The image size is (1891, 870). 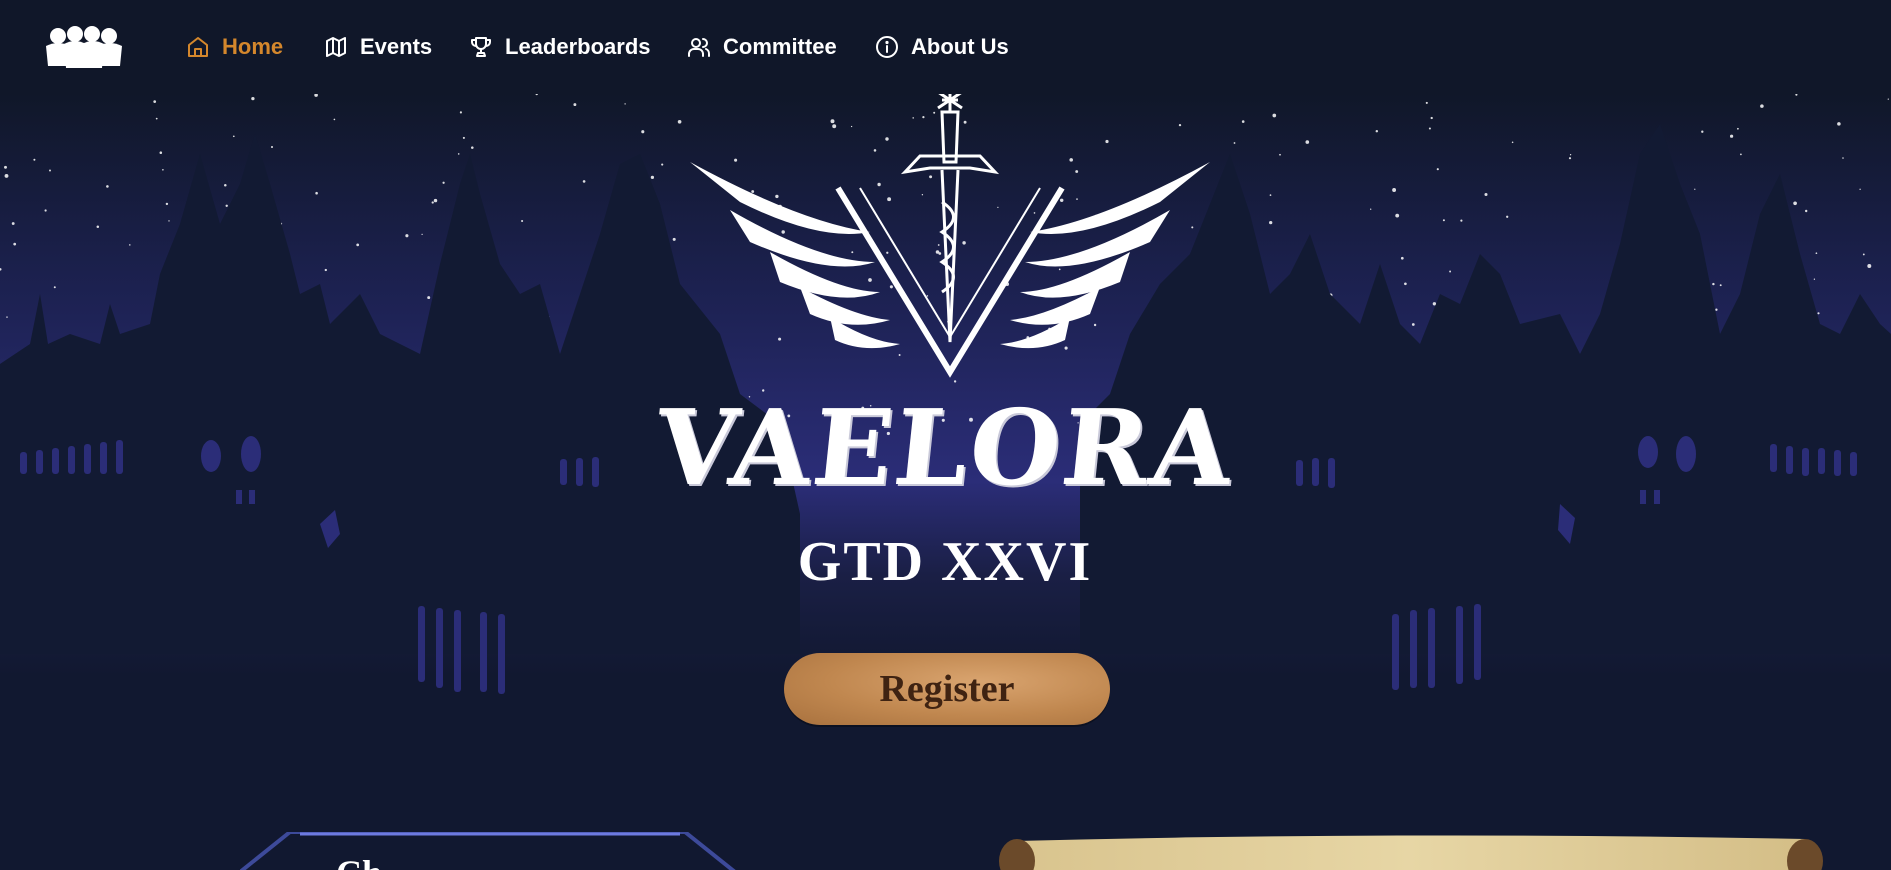 What do you see at coordinates (253, 46) in the screenshot?
I see `nav-home-label: Home` at bounding box center [253, 46].